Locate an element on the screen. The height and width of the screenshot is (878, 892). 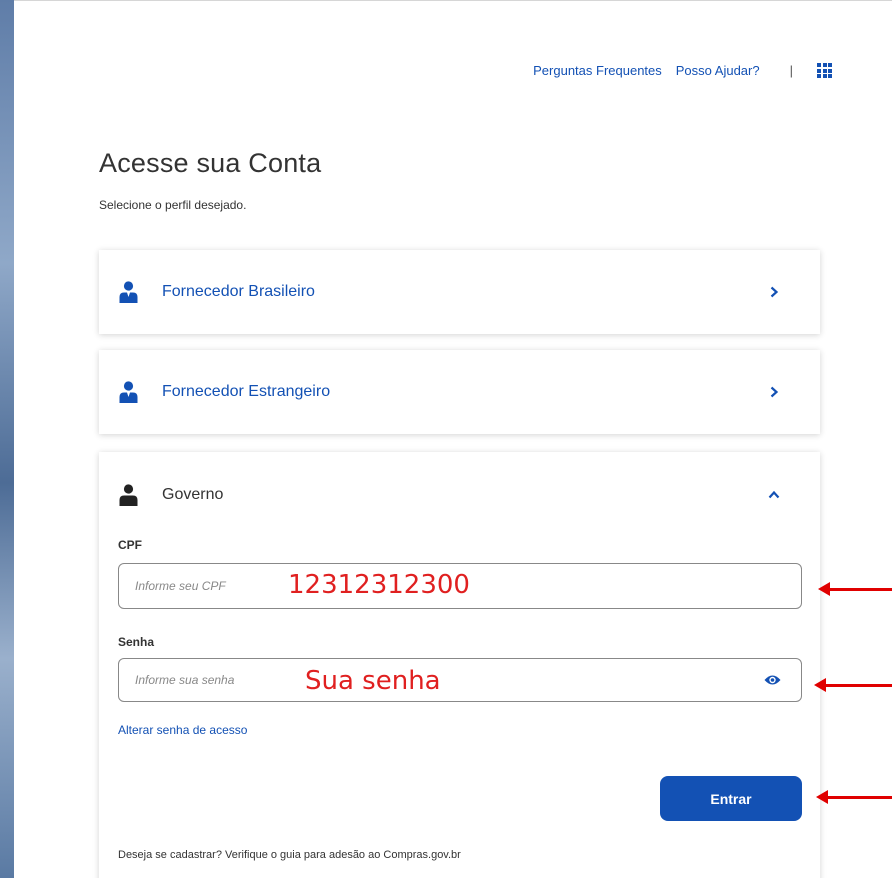
profile-header-fornecedor-brasileiro: Fornecedor Brasileiro is located at coordinates (459, 292).